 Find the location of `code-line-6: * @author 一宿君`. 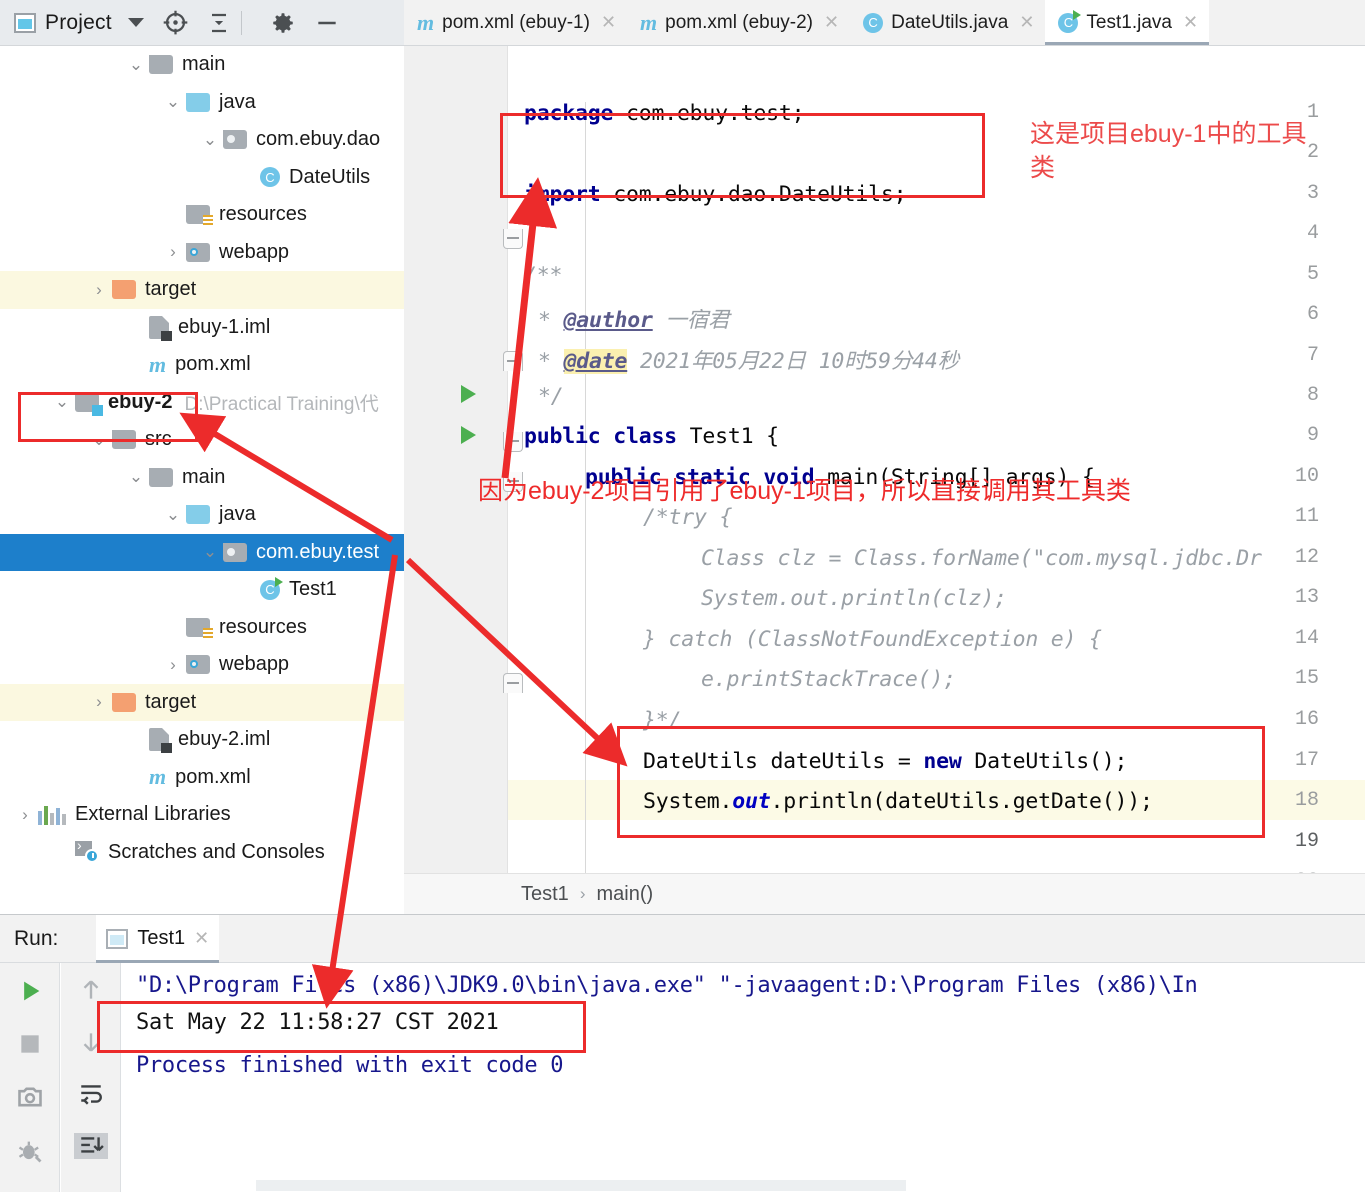

code-line-6: * @author 一宿君 is located at coordinates (627, 318).